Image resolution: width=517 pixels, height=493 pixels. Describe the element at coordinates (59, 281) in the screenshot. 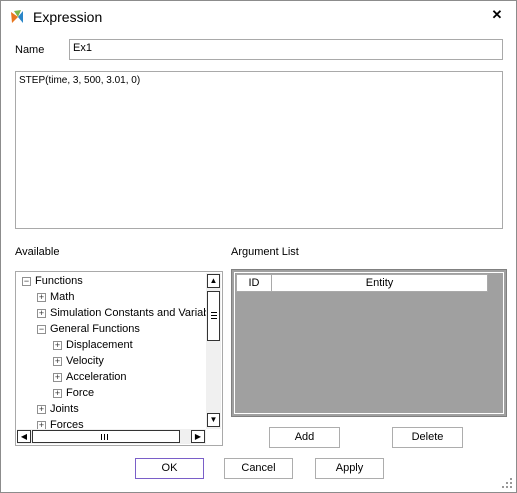

I see `tree-item-label: Functions` at that location.